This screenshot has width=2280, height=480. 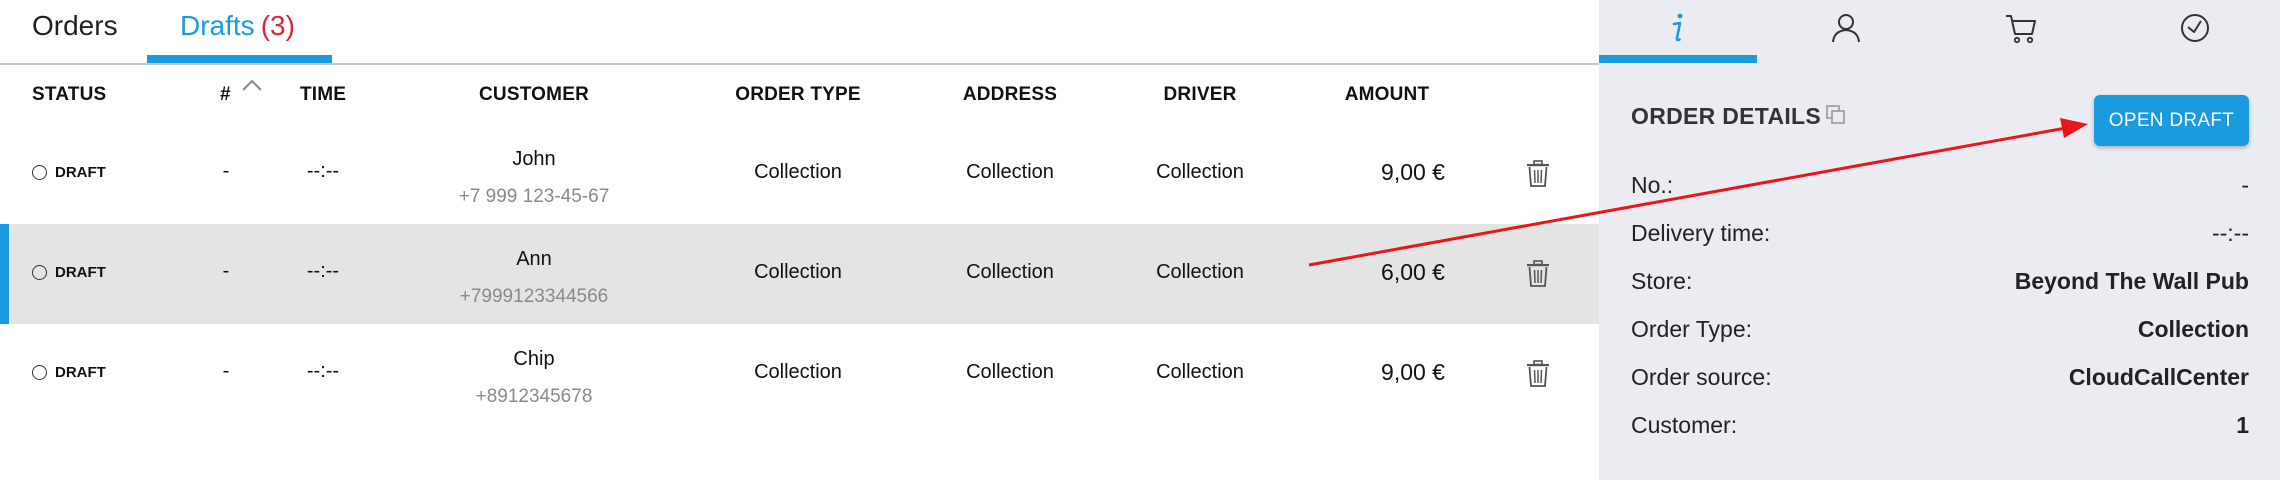 What do you see at coordinates (1701, 233) in the screenshot?
I see `detail-label: Delivery time:` at bounding box center [1701, 233].